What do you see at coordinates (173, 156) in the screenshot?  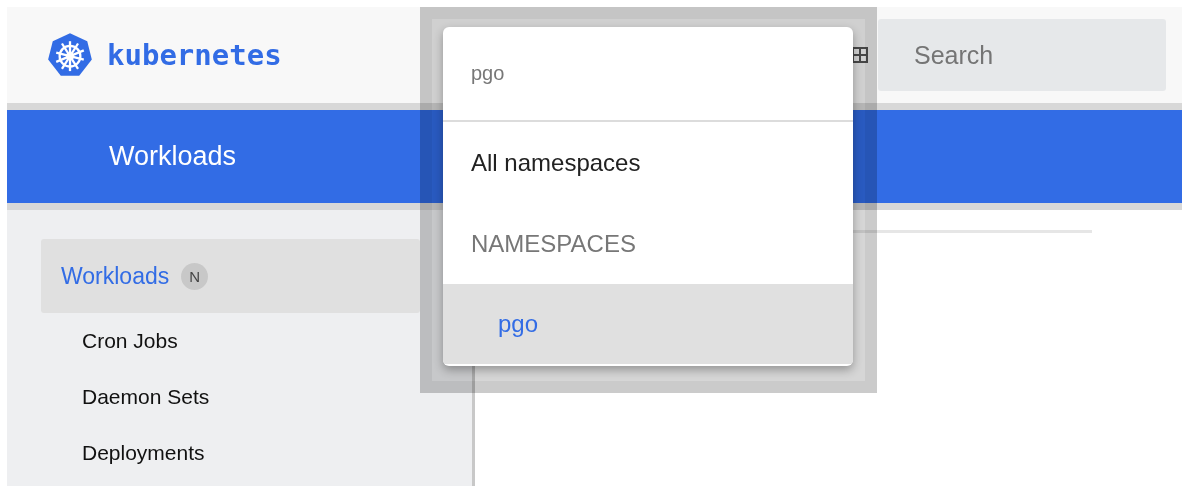 I see `page-title: Workloads` at bounding box center [173, 156].